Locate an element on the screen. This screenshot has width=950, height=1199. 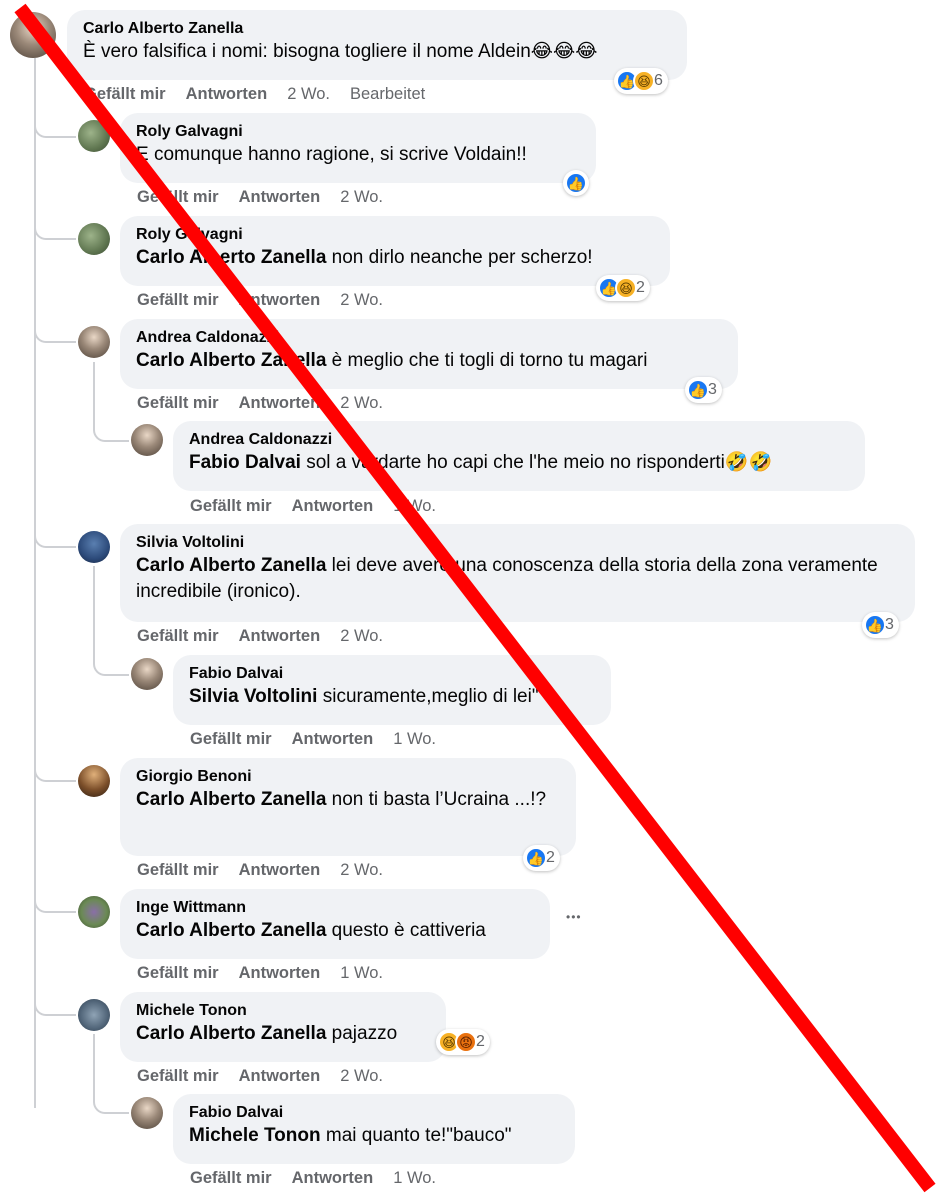
comment-author: Giorgio Benoni is located at coordinates (348, 777).